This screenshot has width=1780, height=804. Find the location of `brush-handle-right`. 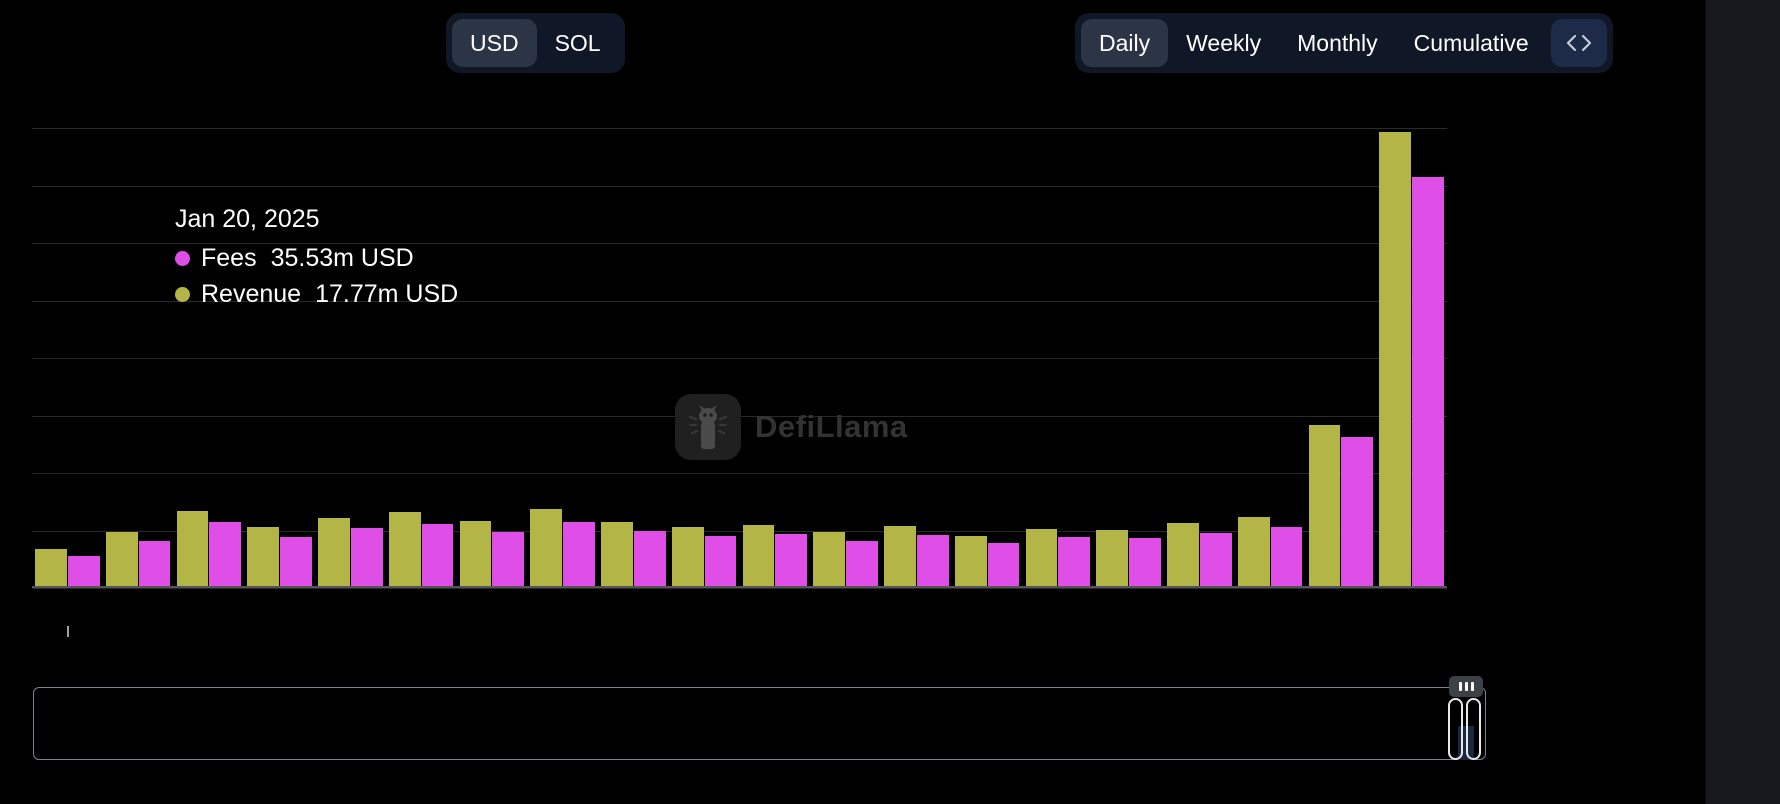

brush-handle-right is located at coordinates (1466, 724).